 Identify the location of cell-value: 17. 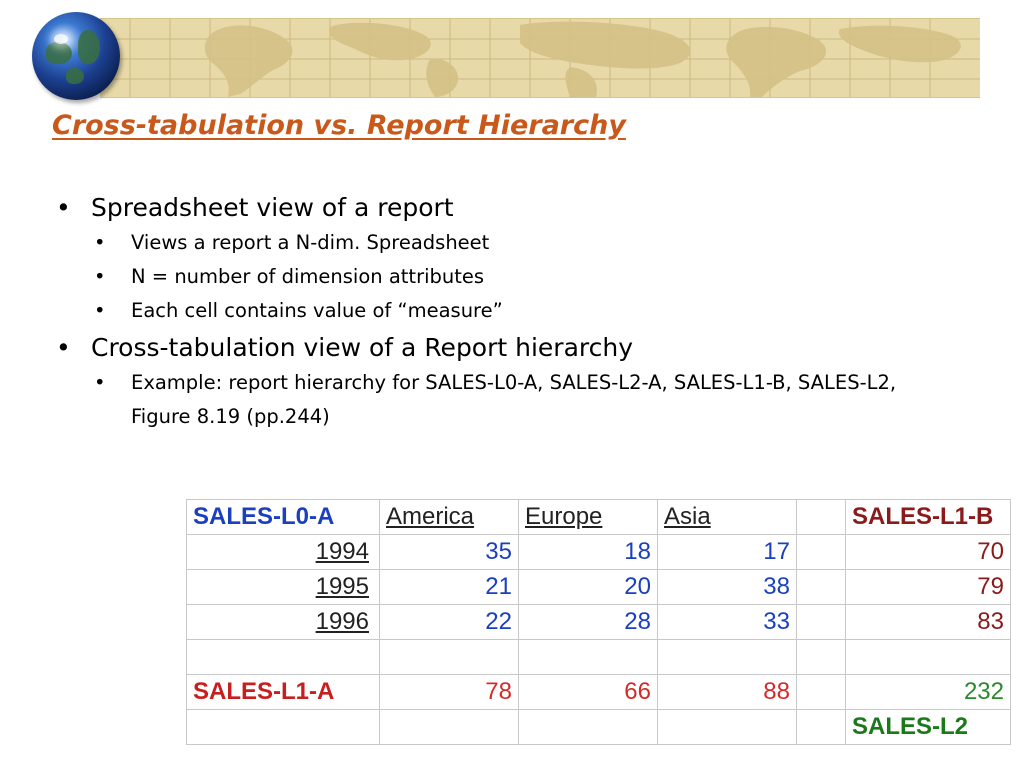
(727, 552).